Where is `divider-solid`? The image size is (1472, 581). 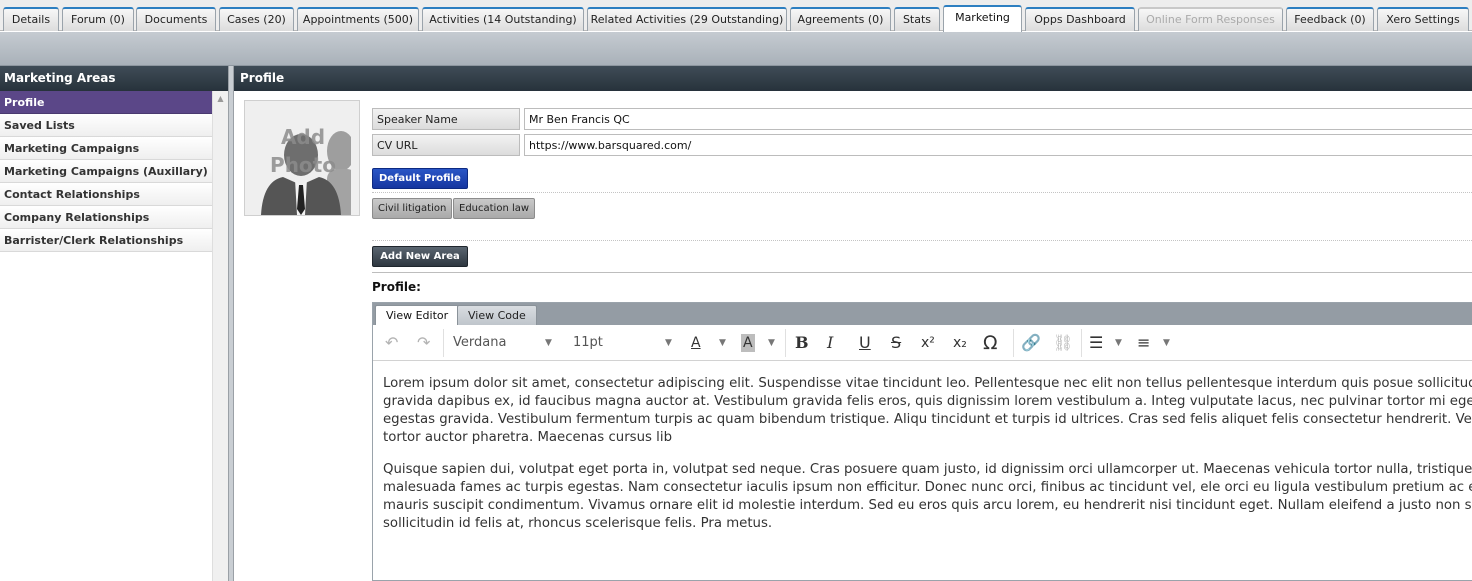 divider-solid is located at coordinates (922, 272).